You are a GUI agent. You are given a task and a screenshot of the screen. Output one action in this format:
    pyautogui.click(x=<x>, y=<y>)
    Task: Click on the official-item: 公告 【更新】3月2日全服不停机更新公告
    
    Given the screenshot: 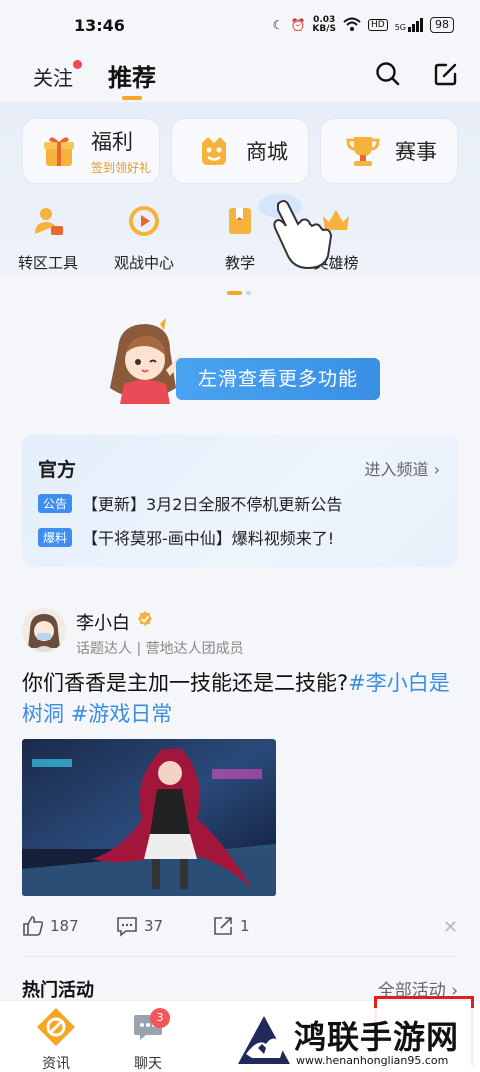 What is the action you would take?
    pyautogui.click(x=190, y=503)
    